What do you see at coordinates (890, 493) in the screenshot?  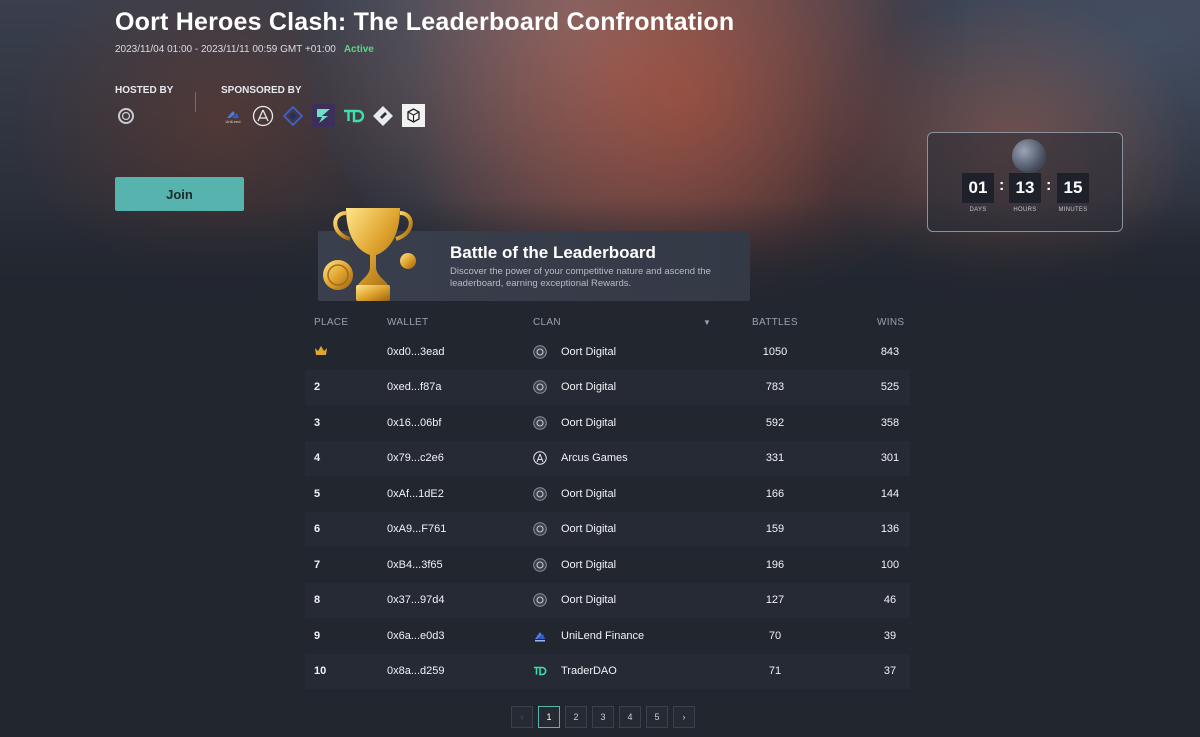 I see `wins-value: 144` at bounding box center [890, 493].